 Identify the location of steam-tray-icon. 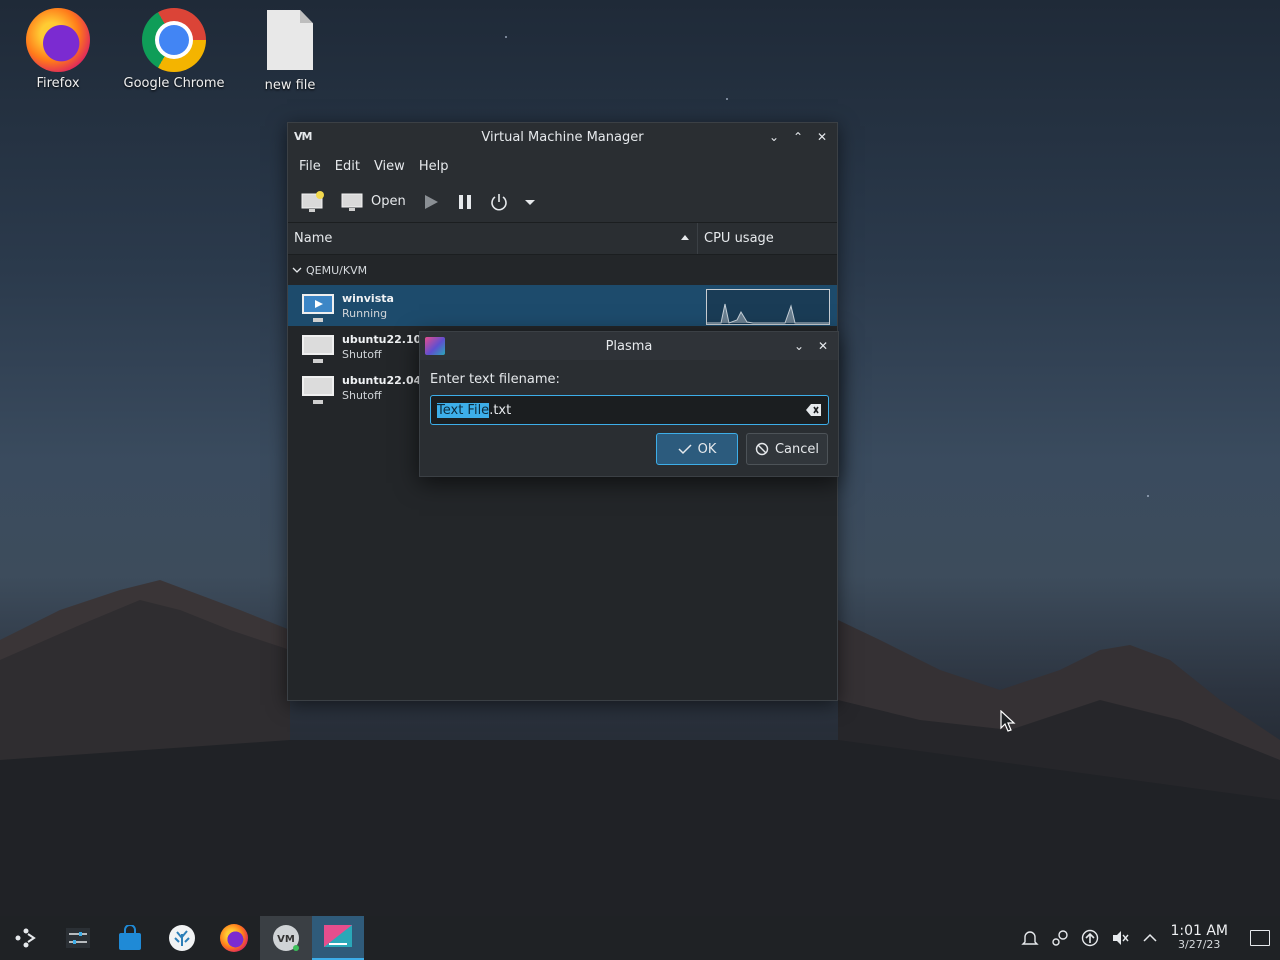
(1060, 938).